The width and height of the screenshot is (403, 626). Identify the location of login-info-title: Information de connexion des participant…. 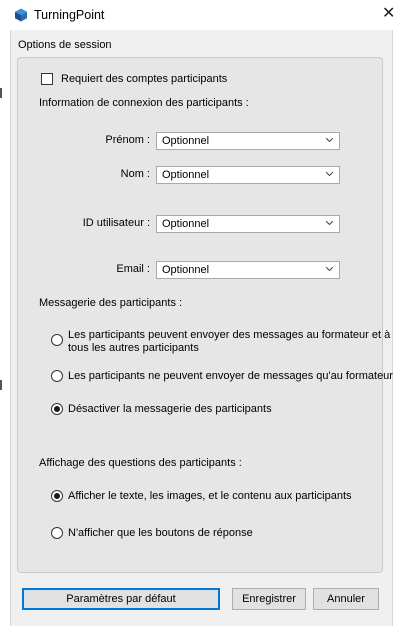
(144, 103).